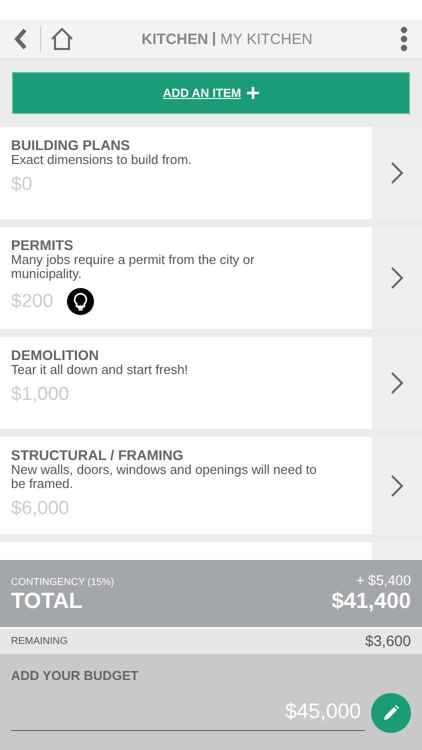 The height and width of the screenshot is (750, 422). What do you see at coordinates (42, 245) in the screenshot?
I see `item-title: PERMITS` at bounding box center [42, 245].